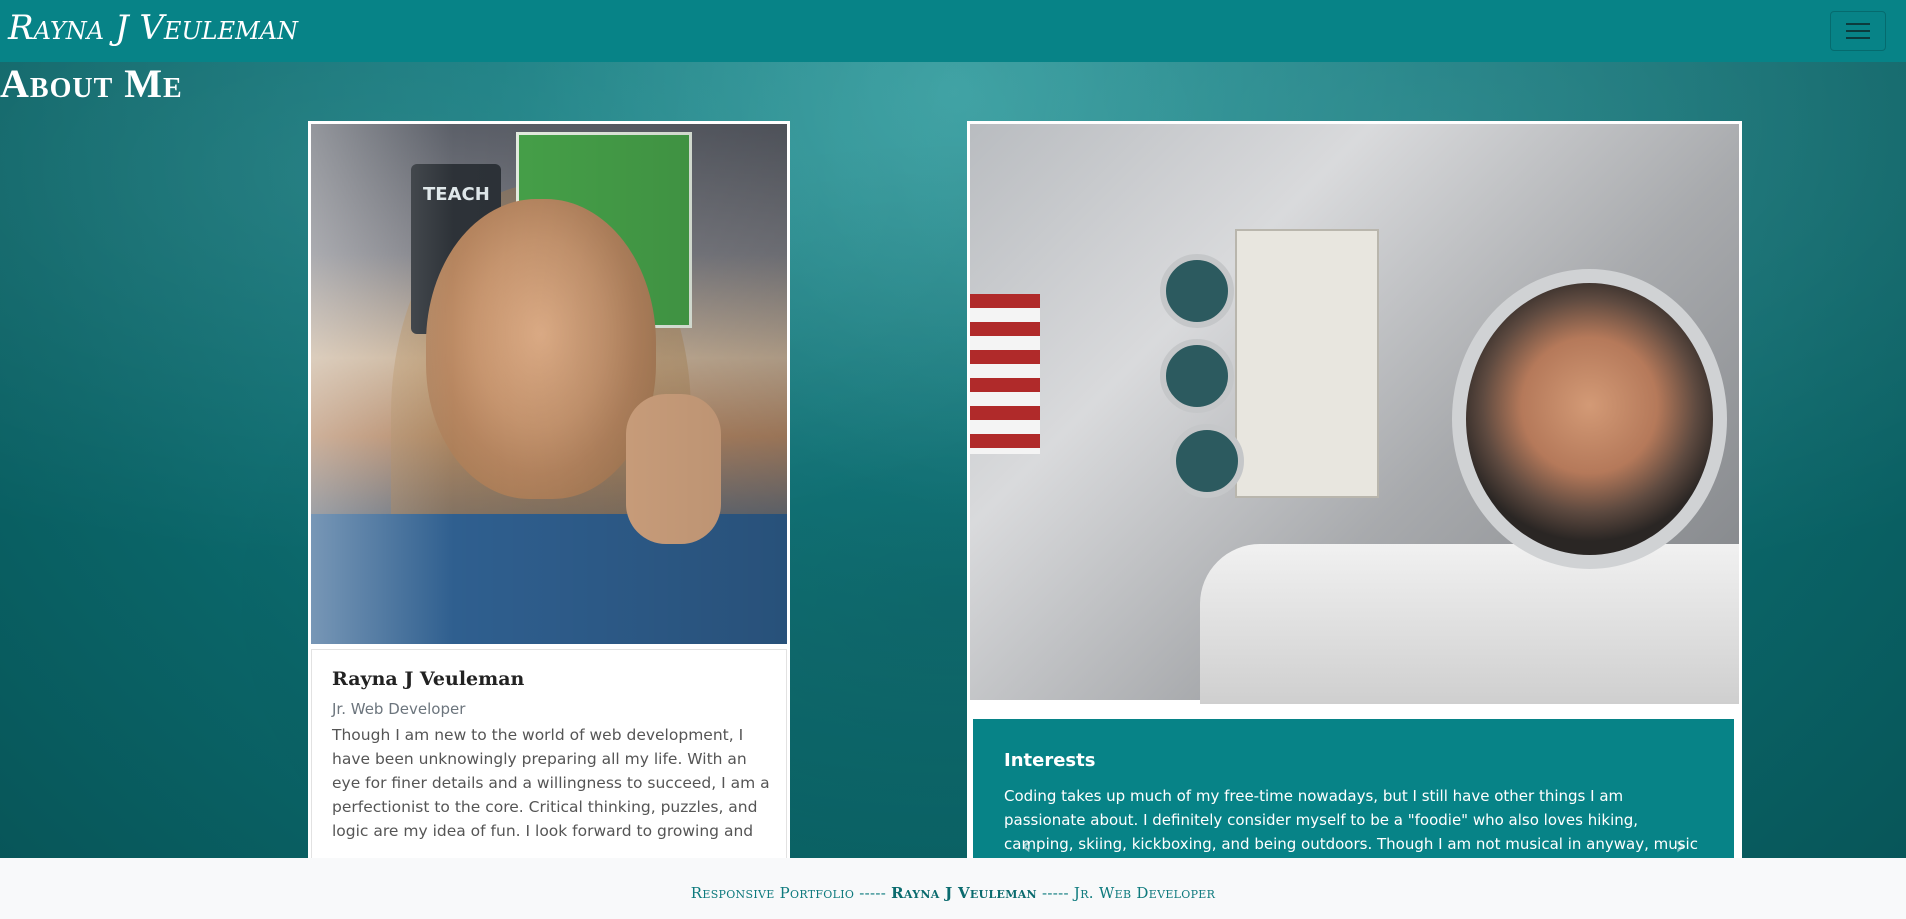 The image size is (1906, 919). I want to click on navbar-toggle-button, so click(1858, 31).